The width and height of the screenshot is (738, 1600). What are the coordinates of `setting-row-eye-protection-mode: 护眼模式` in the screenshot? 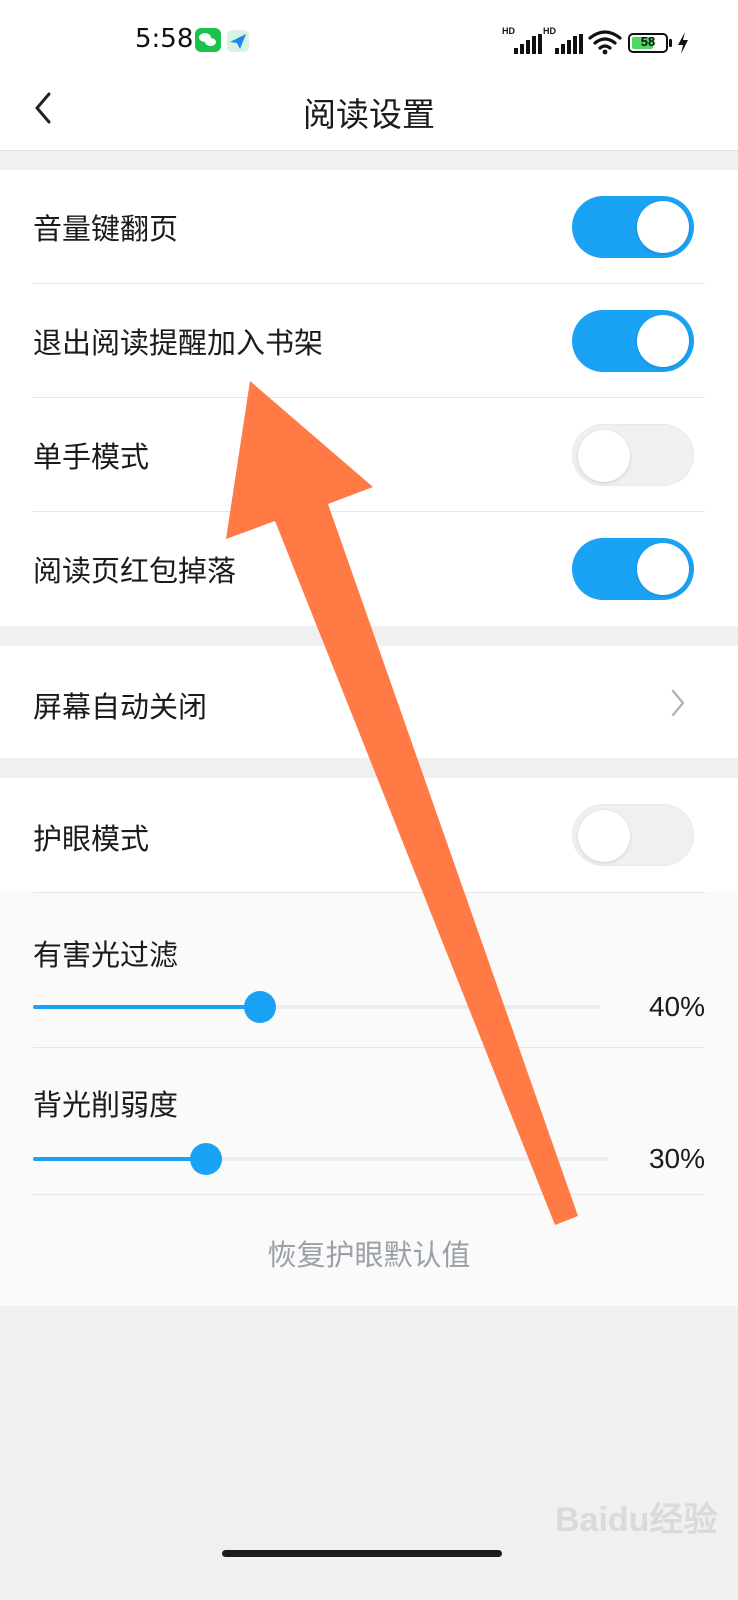 It's located at (369, 835).